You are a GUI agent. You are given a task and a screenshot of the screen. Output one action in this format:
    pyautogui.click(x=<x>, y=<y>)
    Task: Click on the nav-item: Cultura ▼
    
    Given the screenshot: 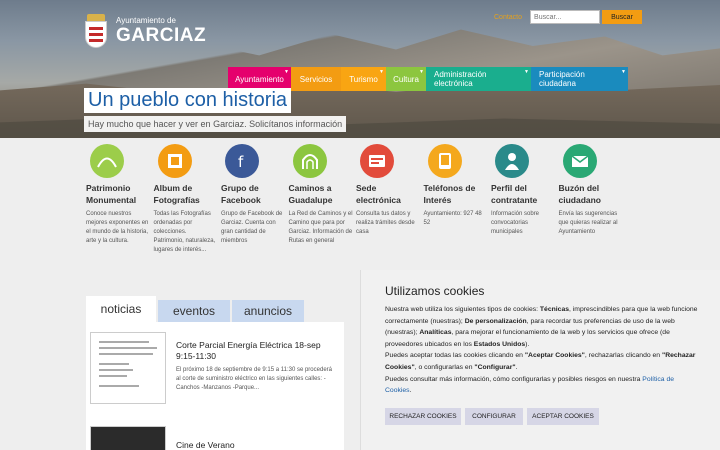 What is the action you would take?
    pyautogui.click(x=406, y=79)
    